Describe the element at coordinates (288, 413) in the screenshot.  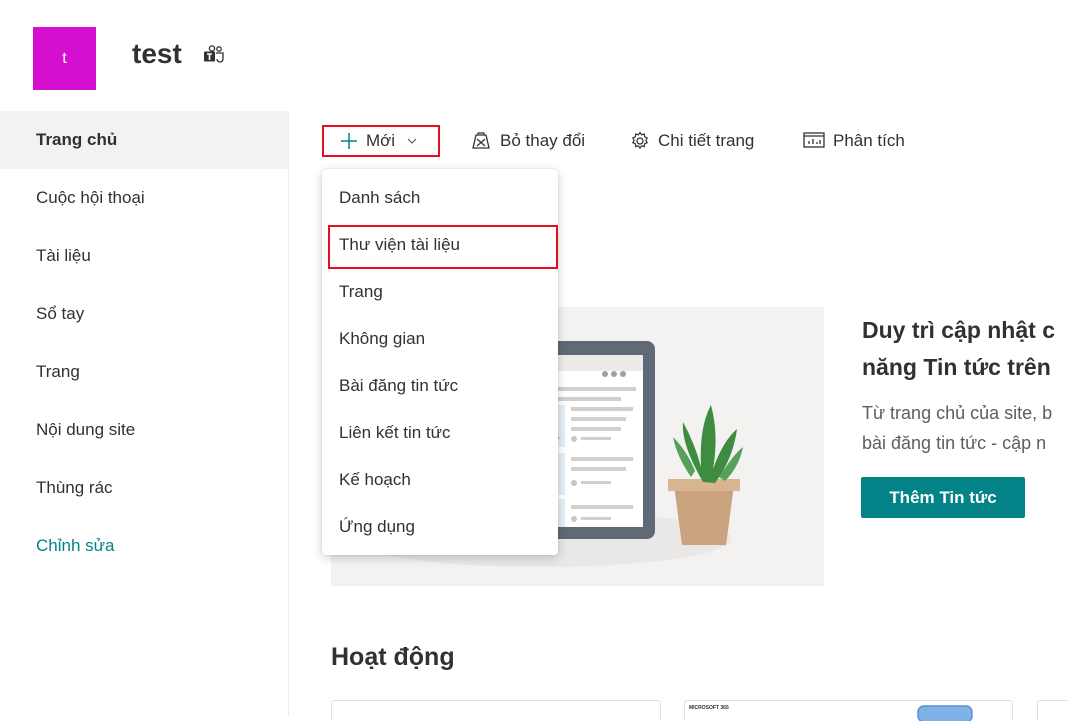
I see `sidebar-divider` at that location.